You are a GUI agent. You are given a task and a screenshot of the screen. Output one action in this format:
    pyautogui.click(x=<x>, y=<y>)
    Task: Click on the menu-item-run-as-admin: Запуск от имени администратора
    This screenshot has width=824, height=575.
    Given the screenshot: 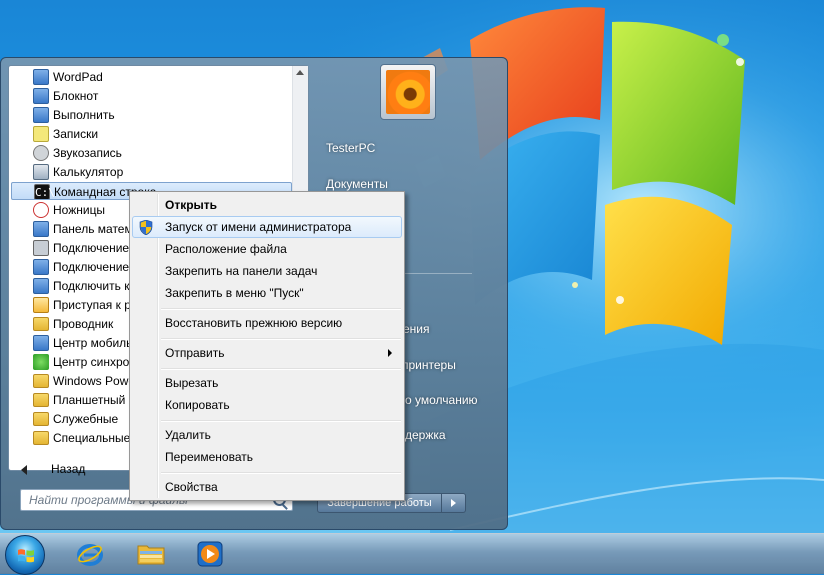 What is the action you would take?
    pyautogui.click(x=267, y=227)
    